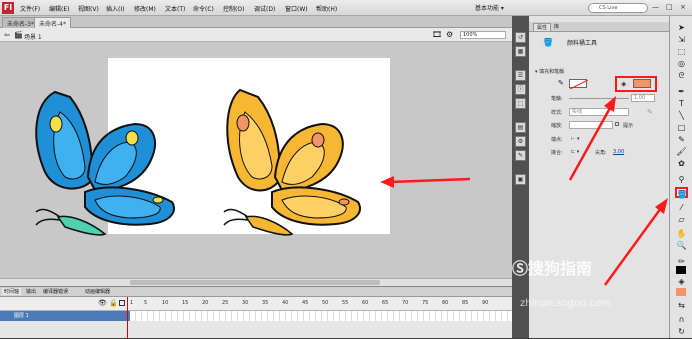 This screenshot has width=692, height=339. What do you see at coordinates (489, 7) in the screenshot?
I see `workspace-switcher: 基本功能 ▾` at bounding box center [489, 7].